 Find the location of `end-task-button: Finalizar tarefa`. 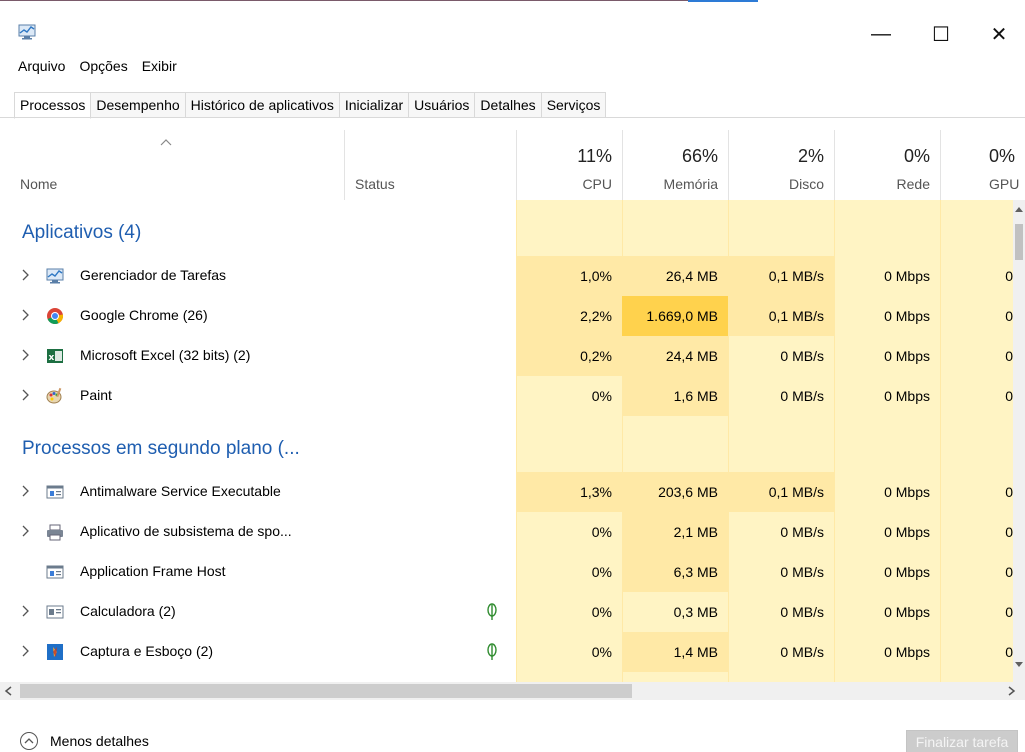

end-task-button: Finalizar tarefa is located at coordinates (962, 741).